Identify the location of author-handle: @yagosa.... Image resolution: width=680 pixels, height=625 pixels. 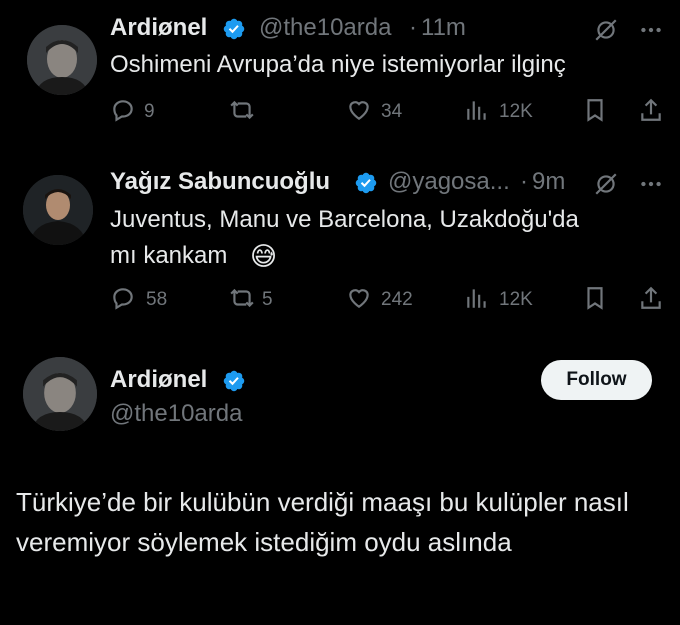
(449, 182).